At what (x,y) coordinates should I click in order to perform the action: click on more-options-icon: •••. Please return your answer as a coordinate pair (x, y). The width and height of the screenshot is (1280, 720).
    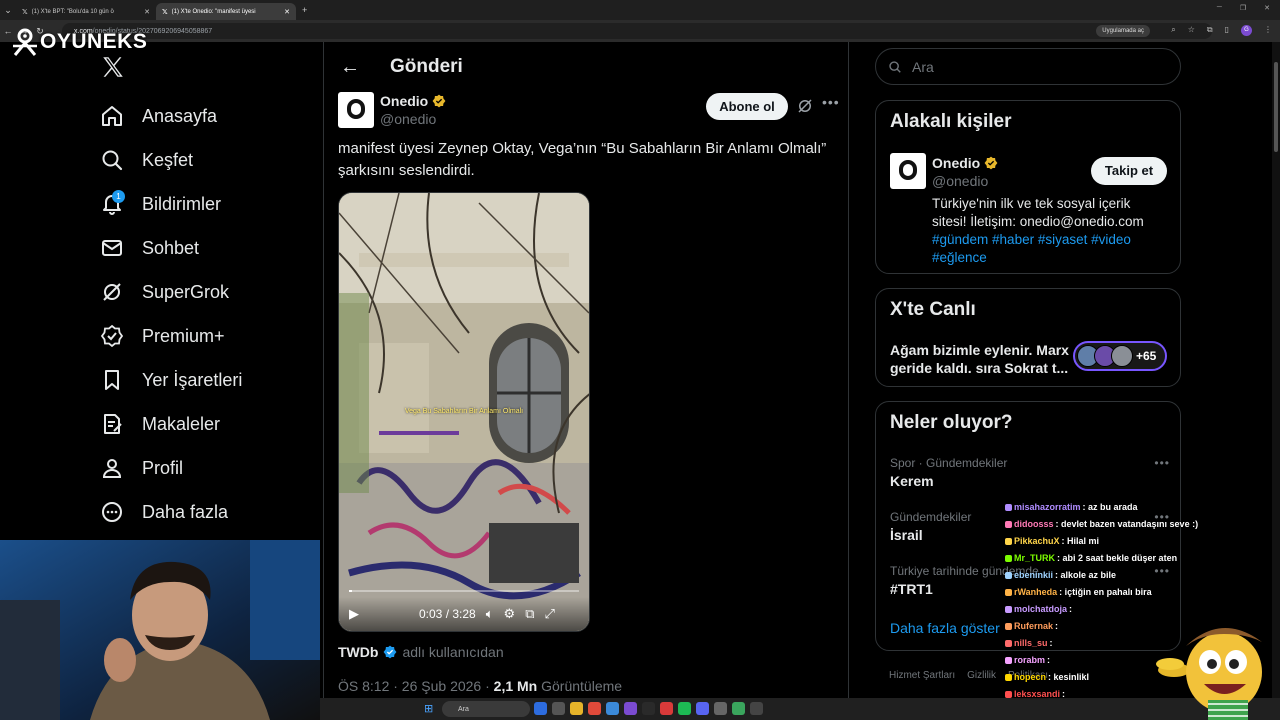
    Looking at the image, I should click on (831, 102).